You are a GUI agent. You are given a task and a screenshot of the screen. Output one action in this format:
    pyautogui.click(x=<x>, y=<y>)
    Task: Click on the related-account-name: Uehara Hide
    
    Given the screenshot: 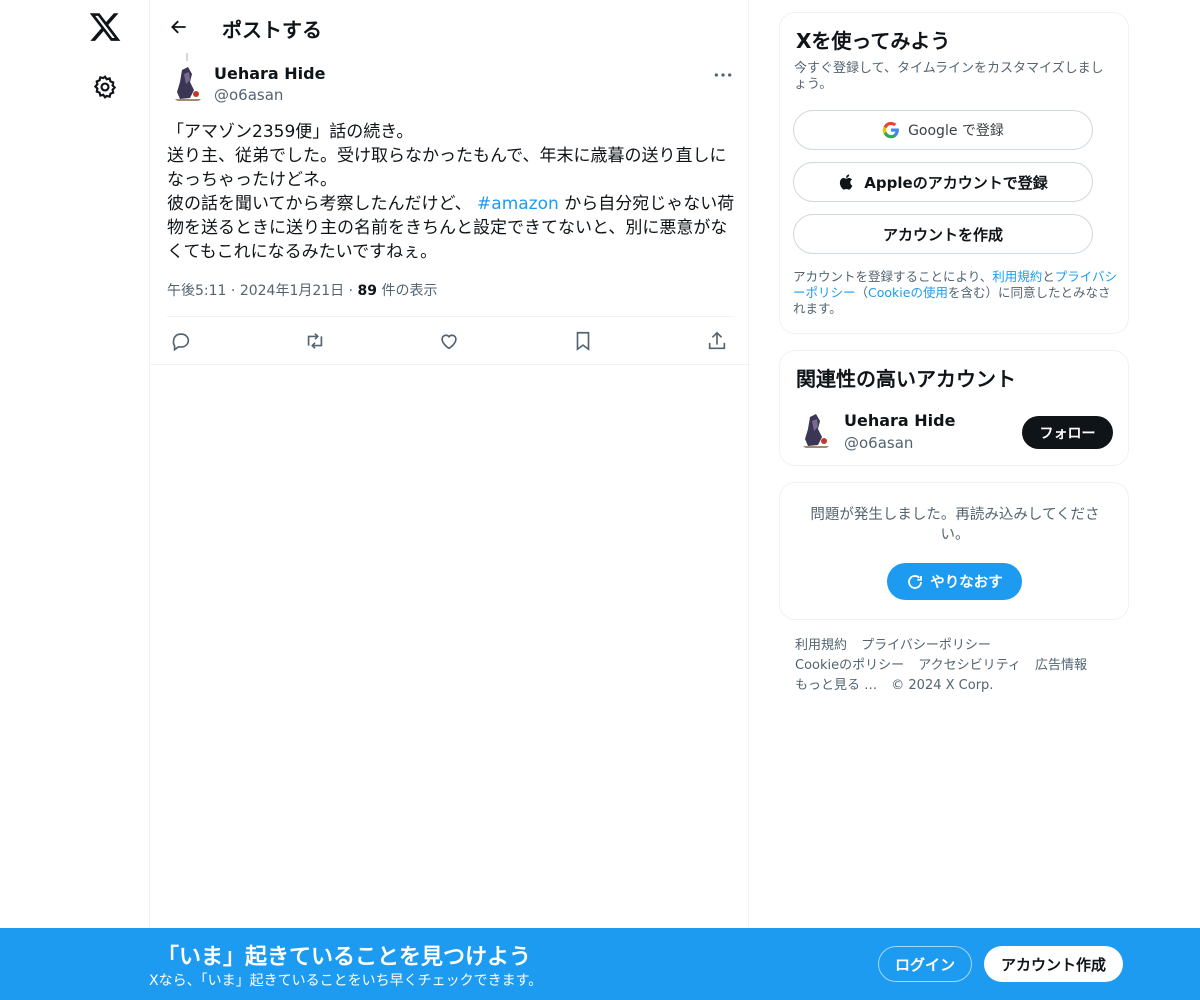 What is the action you would take?
    pyautogui.click(x=899, y=420)
    